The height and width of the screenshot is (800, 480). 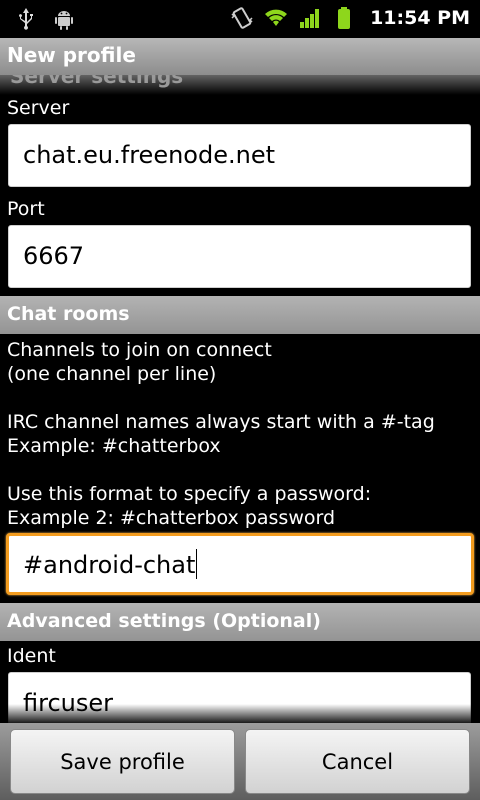 I want to click on action-bar: Save profile Cancel, so click(x=240, y=761).